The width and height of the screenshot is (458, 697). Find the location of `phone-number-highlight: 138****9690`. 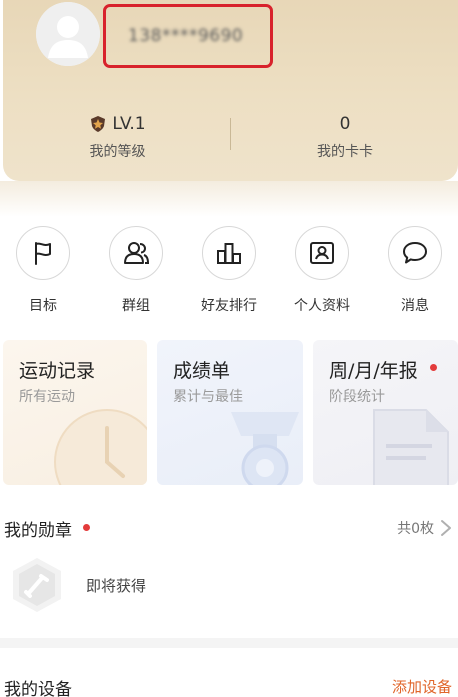

phone-number-highlight: 138****9690 is located at coordinates (188, 36).